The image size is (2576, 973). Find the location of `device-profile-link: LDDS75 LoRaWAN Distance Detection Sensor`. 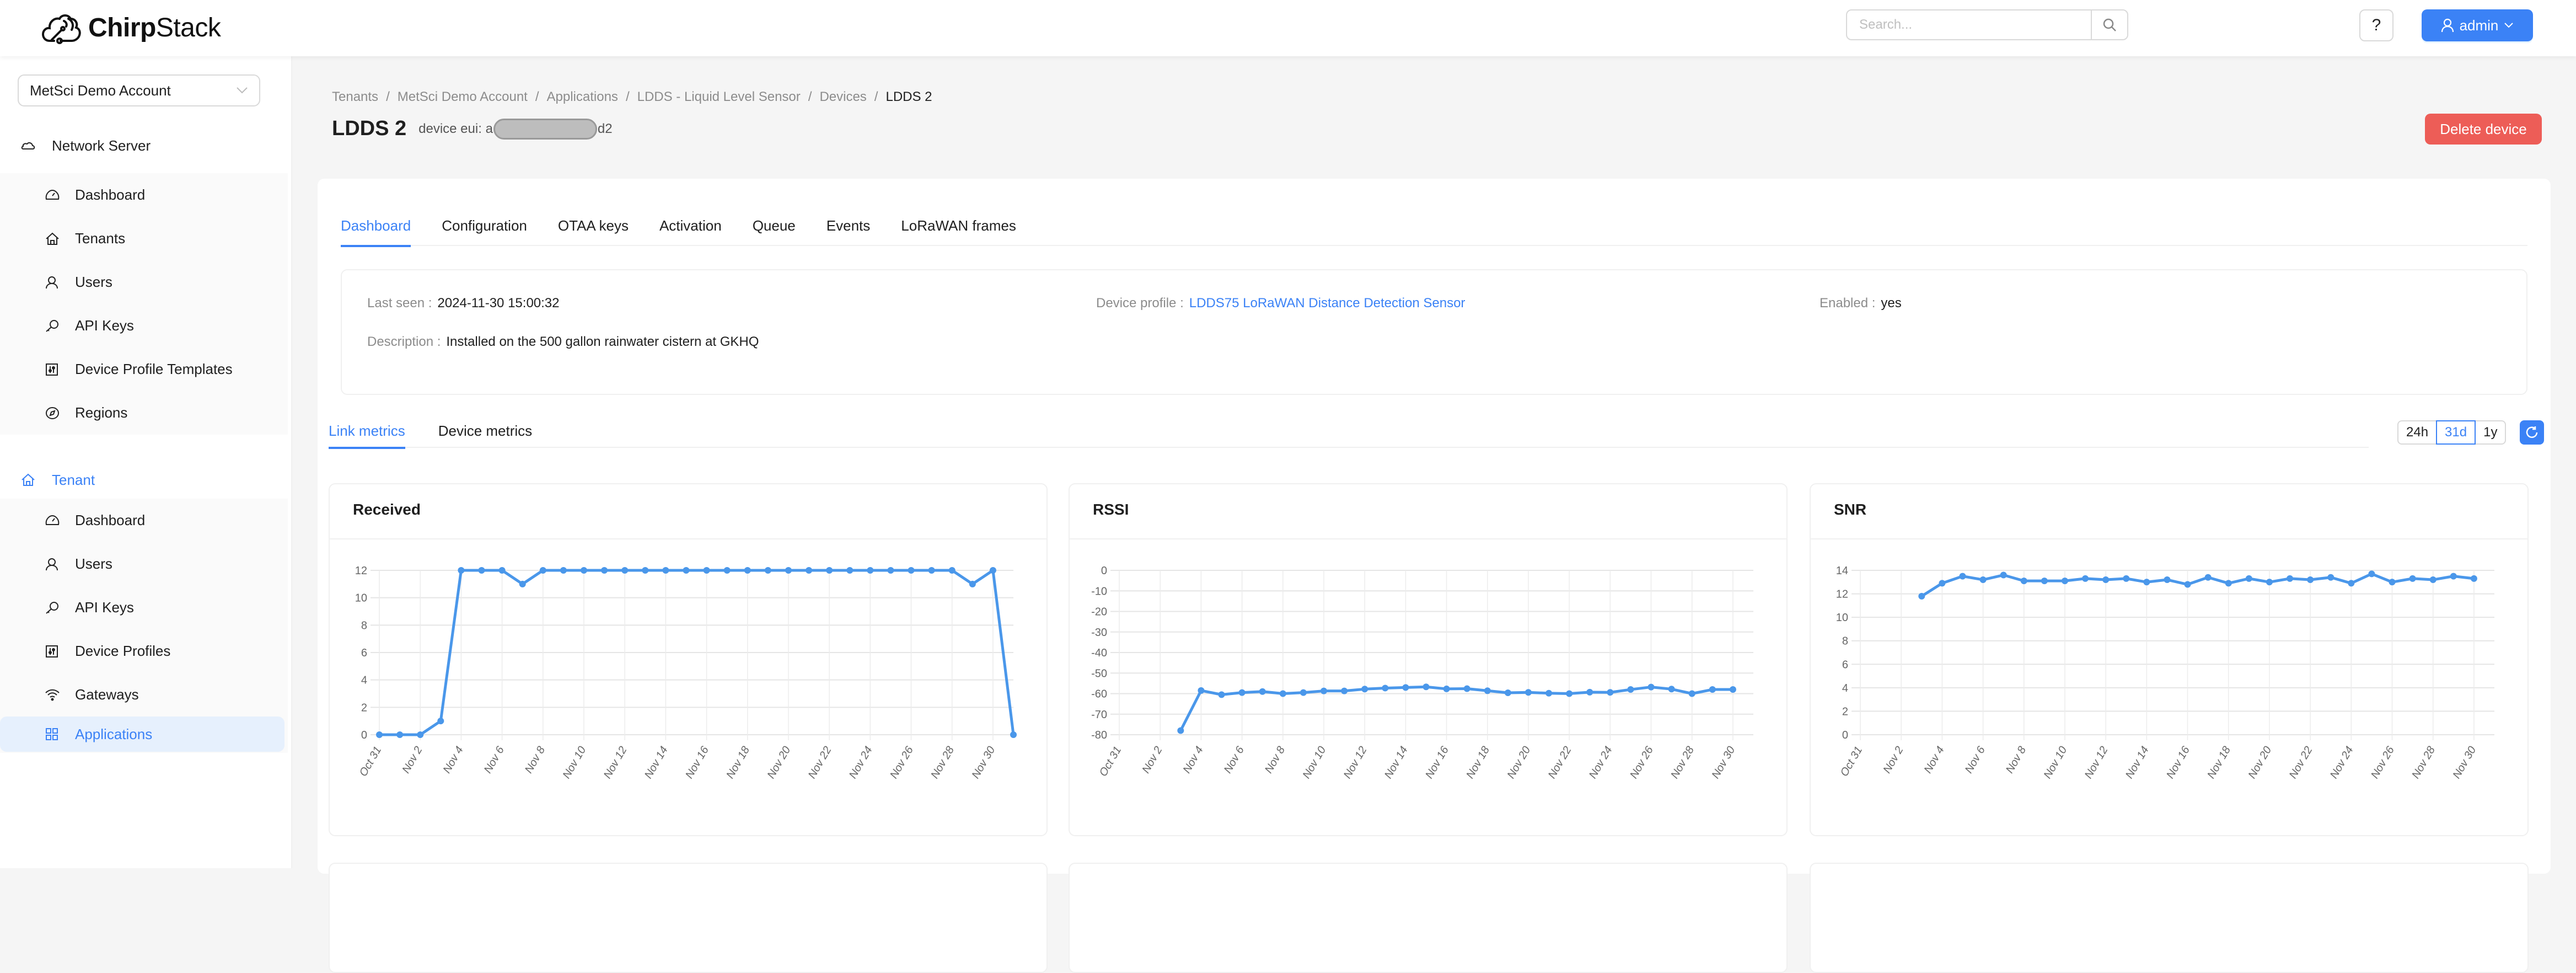

device-profile-link: LDDS75 LoRaWAN Distance Detection Sensor is located at coordinates (1327, 304).